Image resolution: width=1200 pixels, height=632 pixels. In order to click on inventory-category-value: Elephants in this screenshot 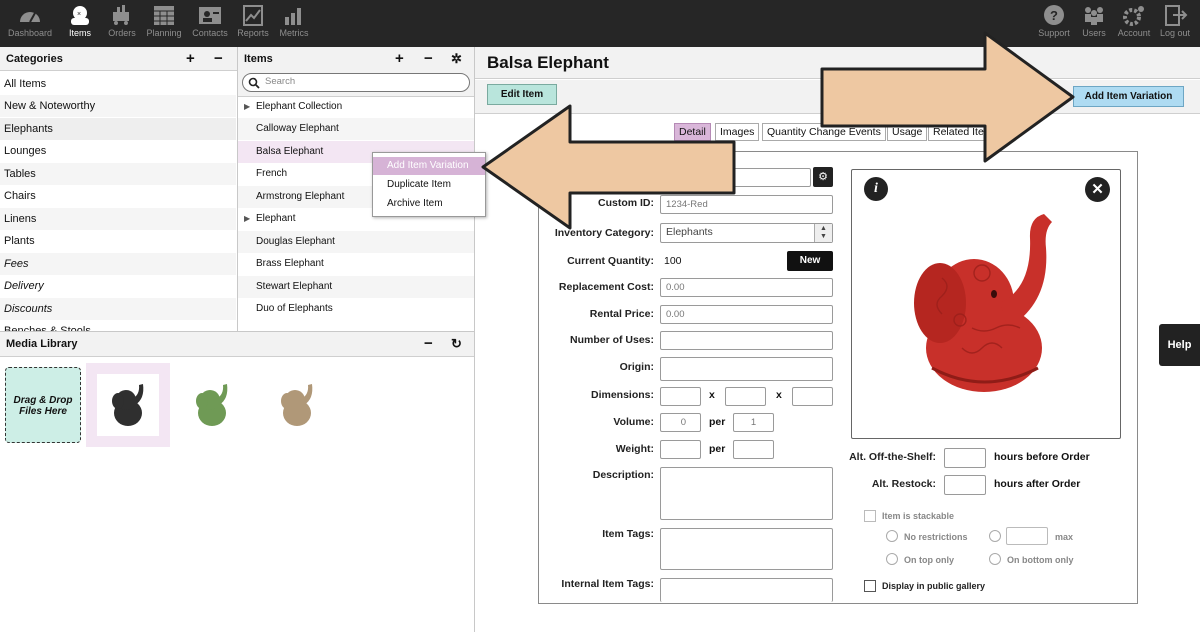, I will do `click(689, 232)`.